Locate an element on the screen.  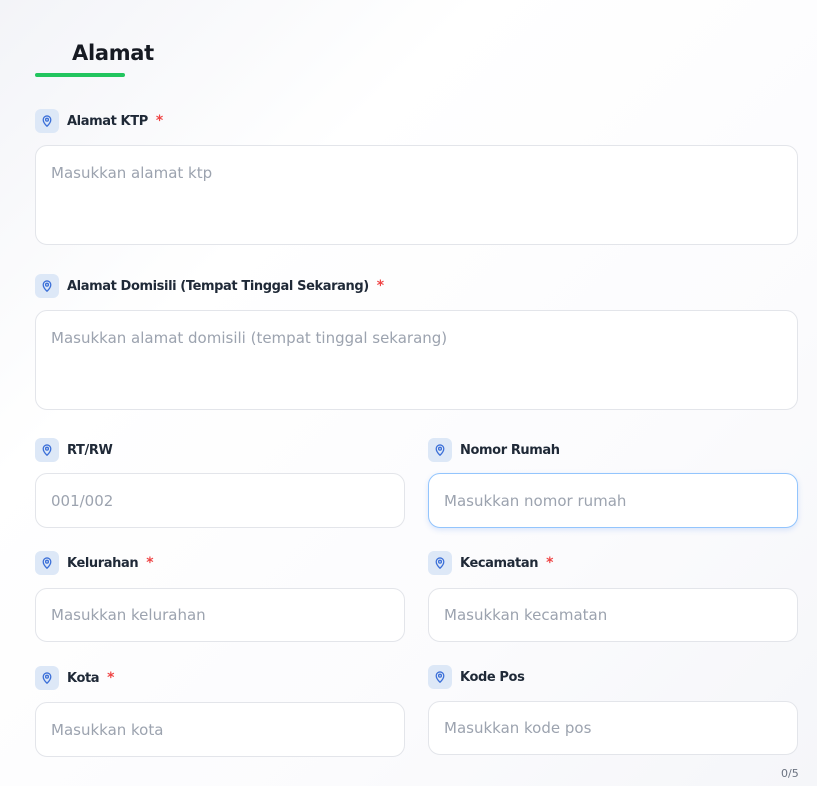
kota-input is located at coordinates (220, 729).